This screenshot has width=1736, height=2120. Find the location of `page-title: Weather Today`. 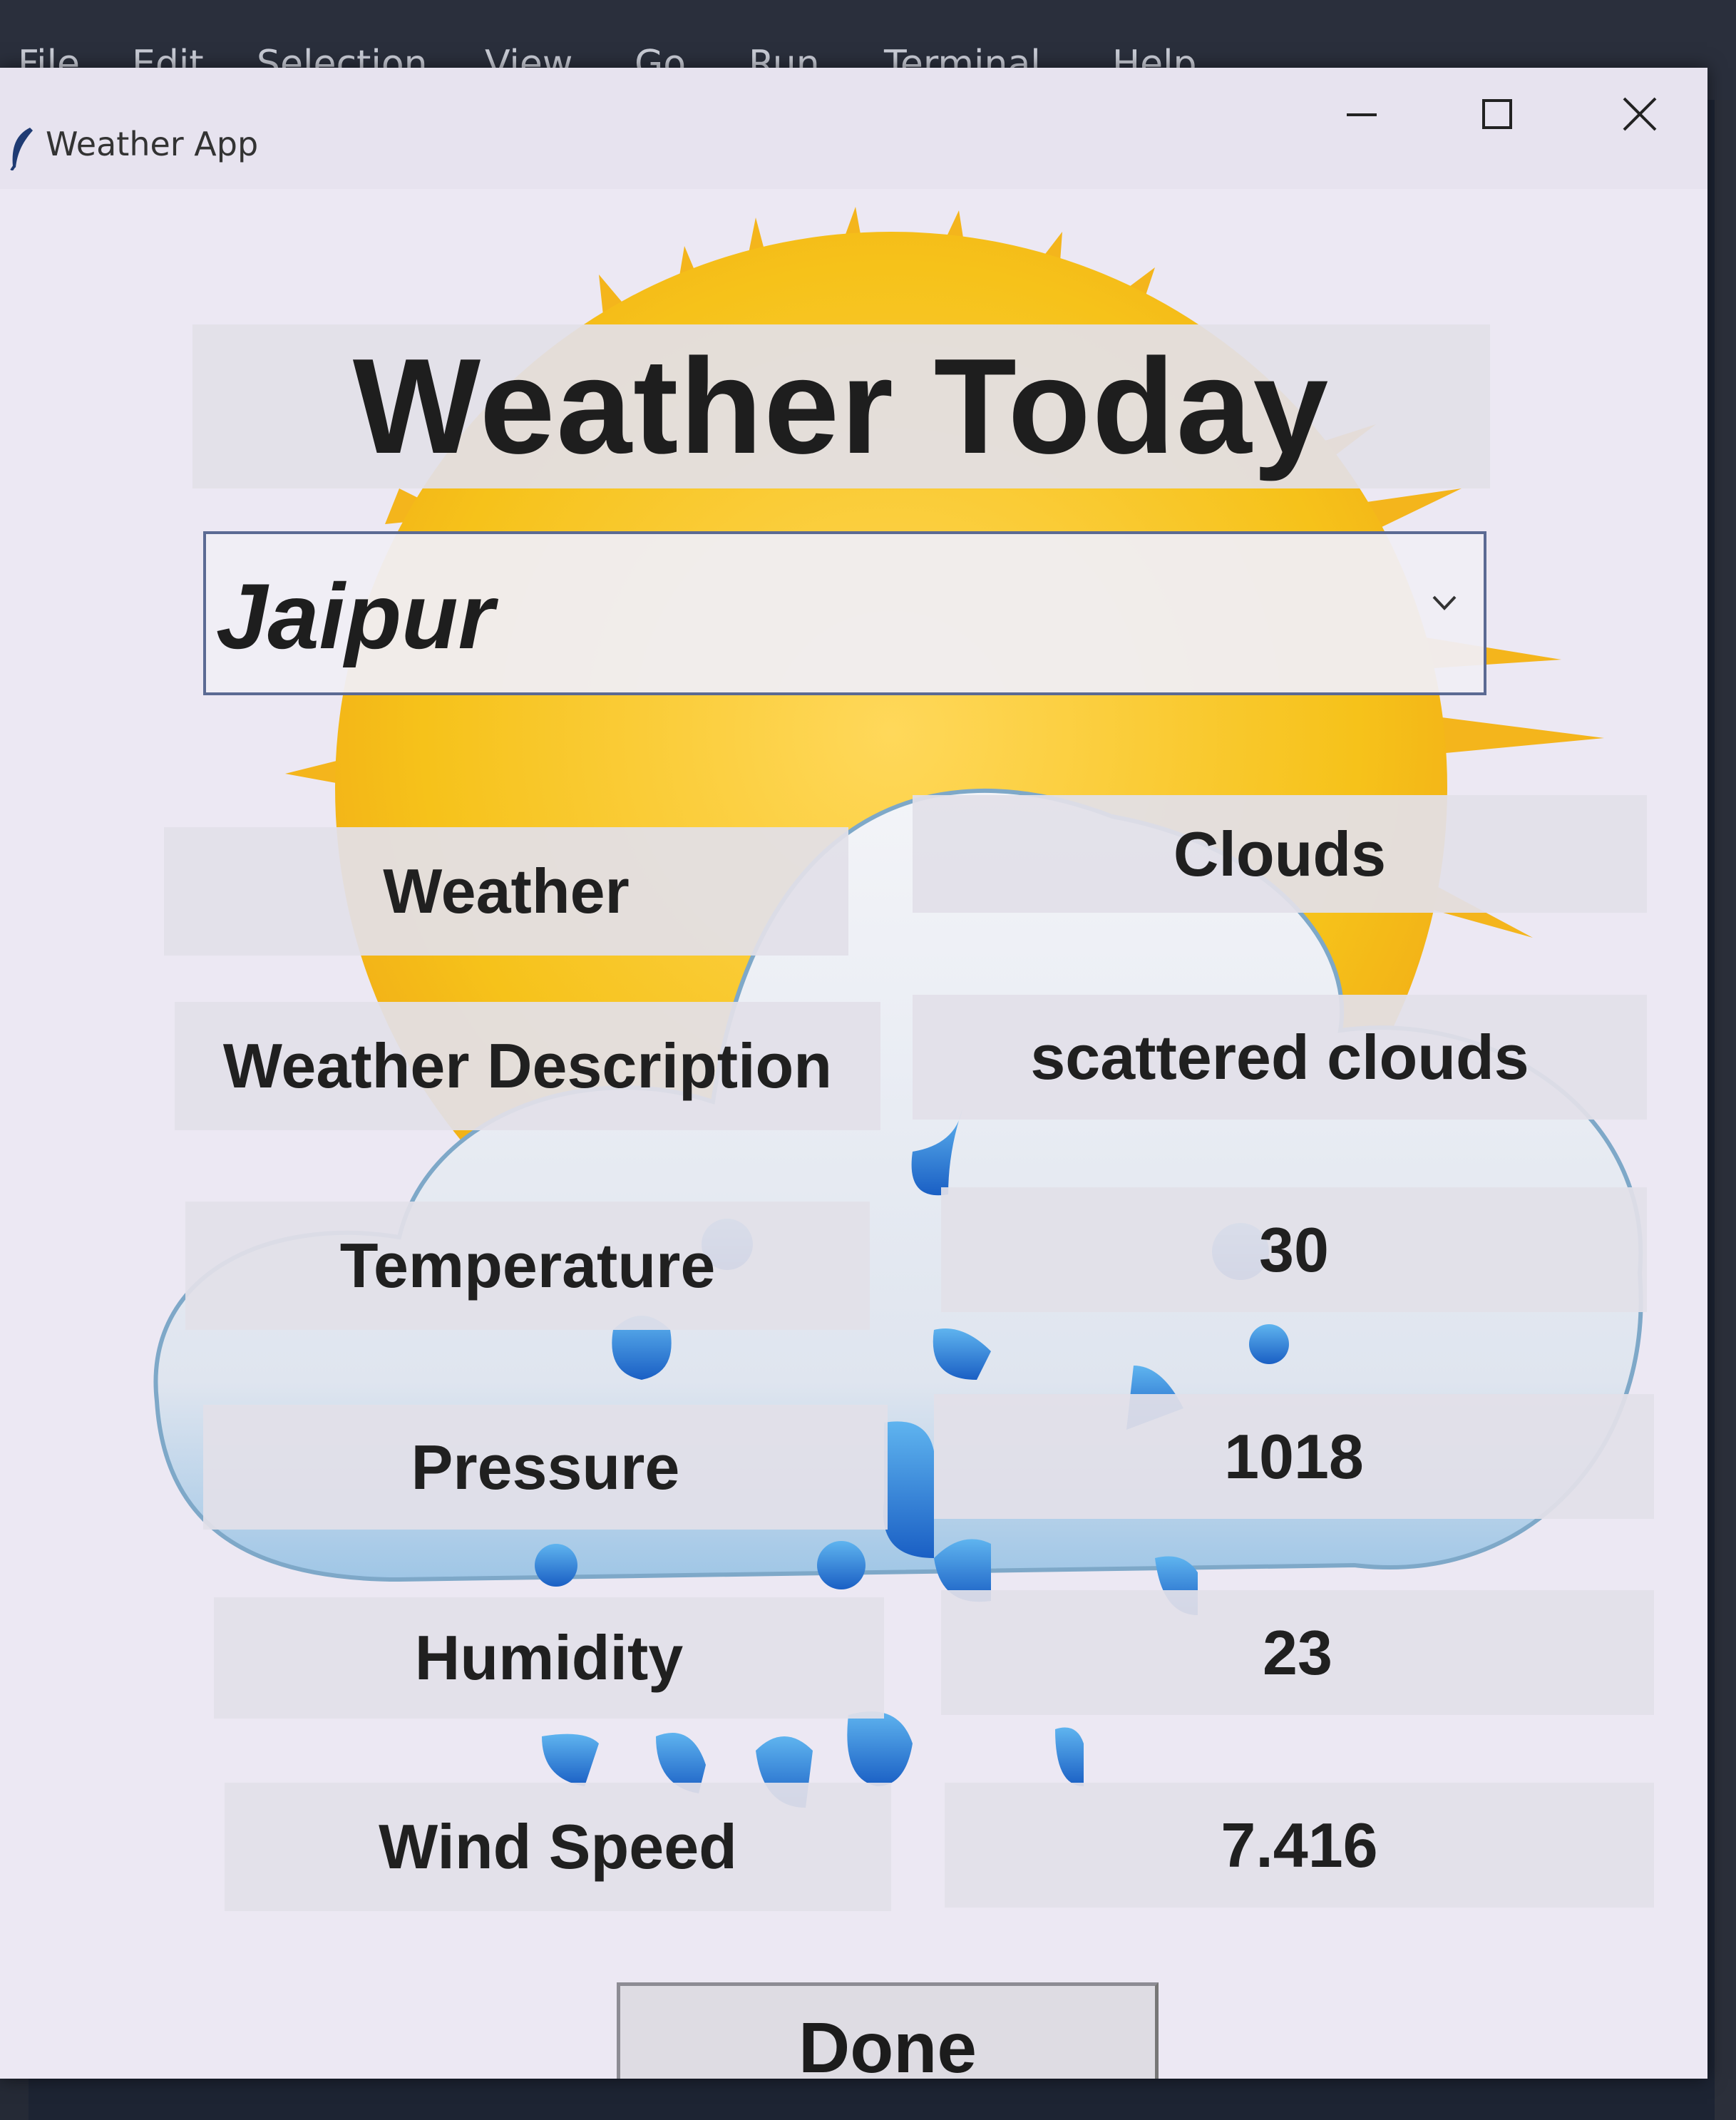

page-title: Weather Today is located at coordinates (841, 406).